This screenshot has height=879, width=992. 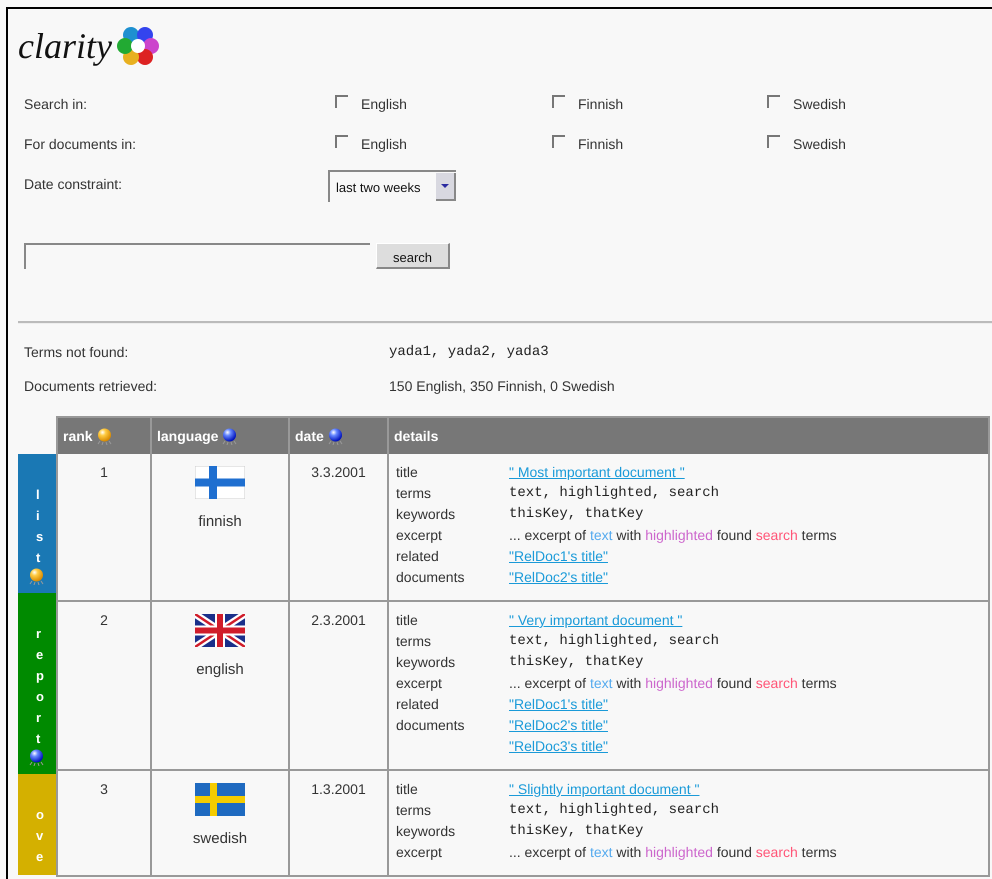 What do you see at coordinates (338, 620) in the screenshot?
I see `date-cell: 2.3.2001` at bounding box center [338, 620].